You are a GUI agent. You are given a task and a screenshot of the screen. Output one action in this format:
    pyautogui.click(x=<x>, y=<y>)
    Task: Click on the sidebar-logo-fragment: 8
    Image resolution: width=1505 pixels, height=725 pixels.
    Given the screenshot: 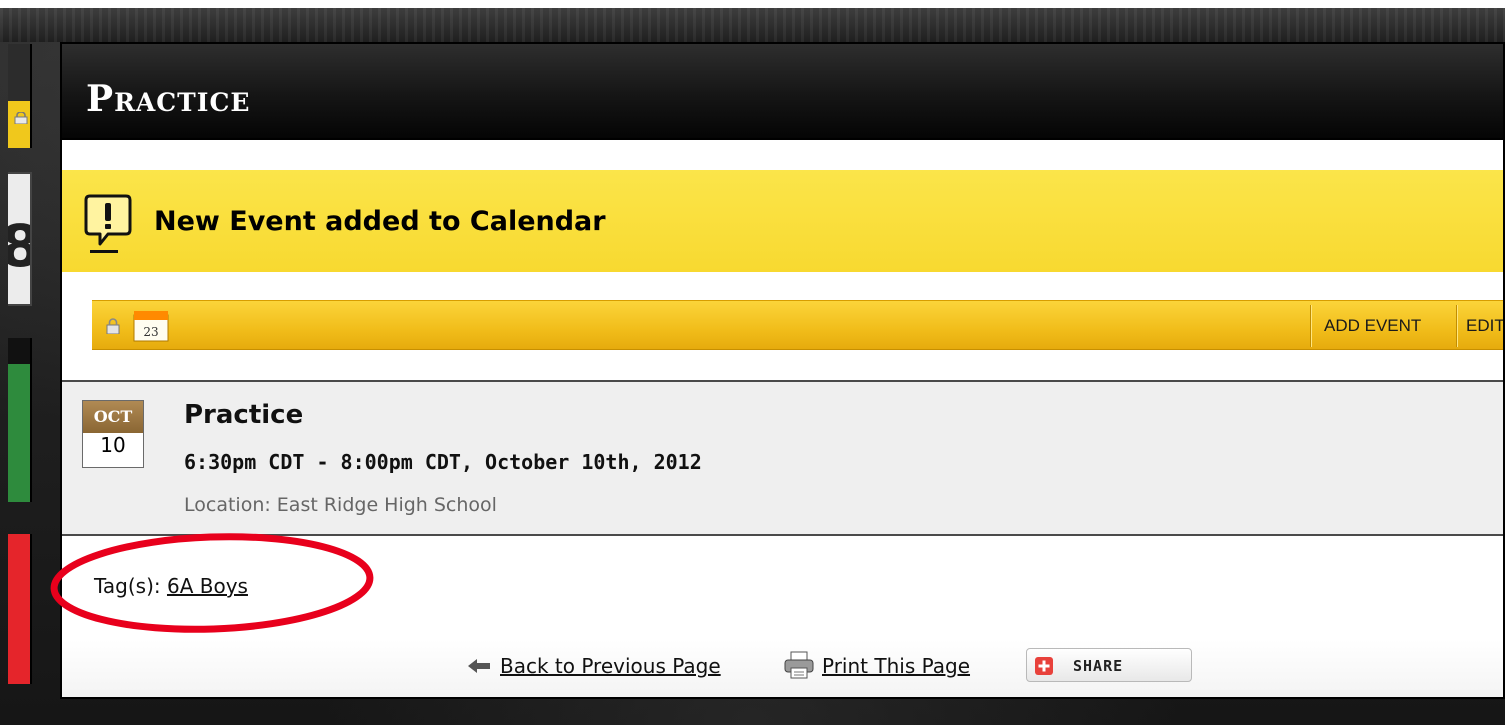 What is the action you would take?
    pyautogui.click(x=19, y=246)
    